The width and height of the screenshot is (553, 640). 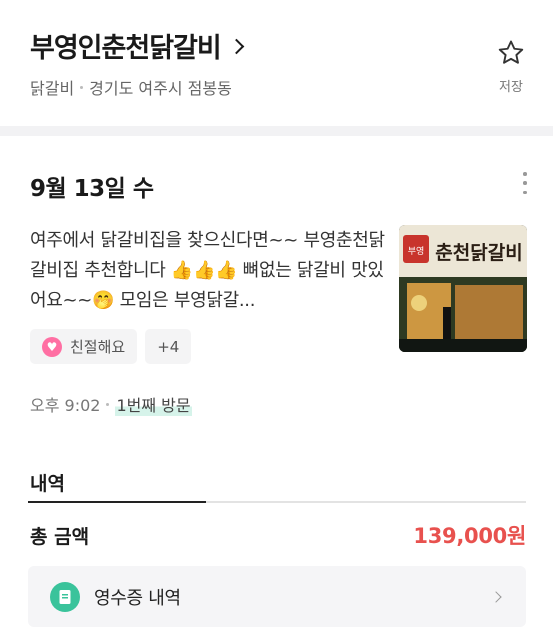 I want to click on sign-text-main: 춘천닭갈비, so click(x=478, y=253).